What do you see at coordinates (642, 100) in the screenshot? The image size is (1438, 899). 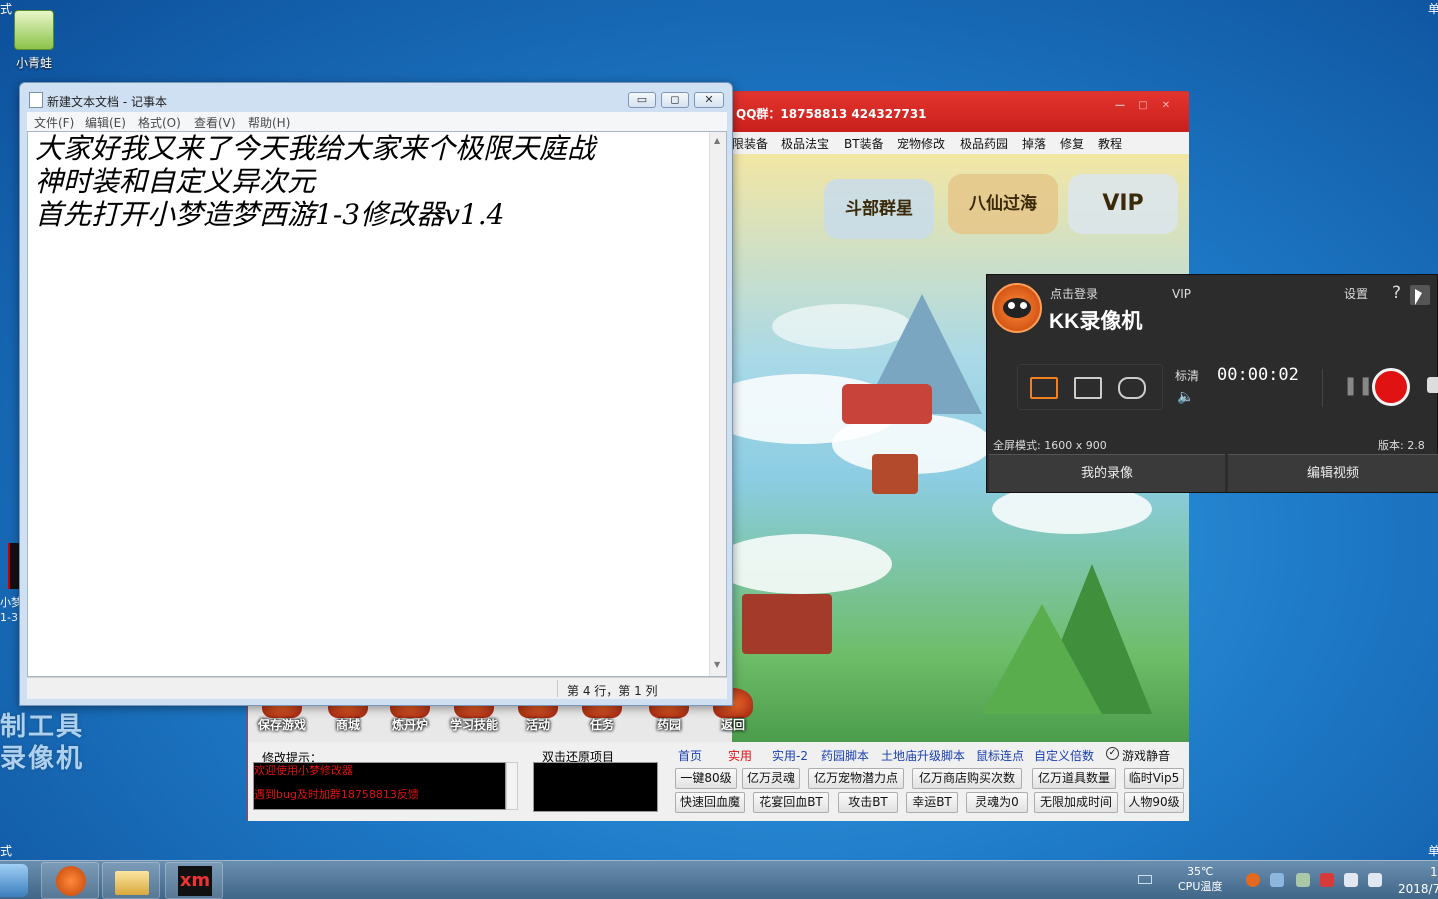 I see `minimize-button: ▭` at bounding box center [642, 100].